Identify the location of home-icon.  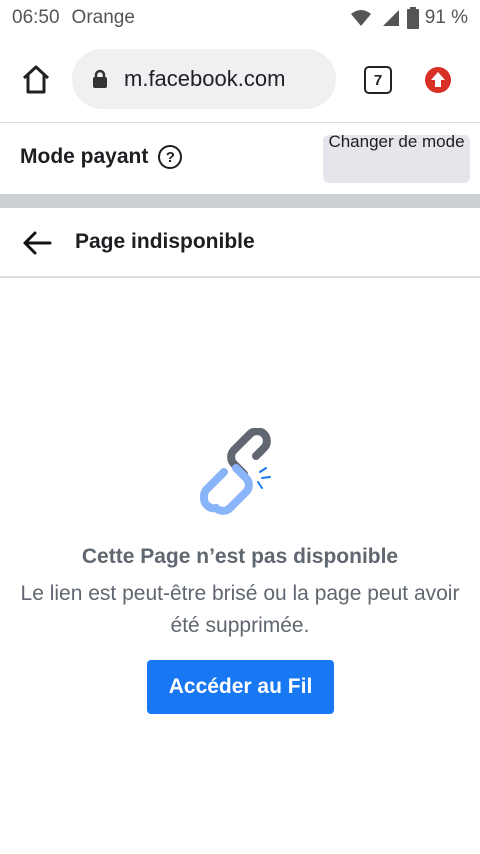
(36, 79).